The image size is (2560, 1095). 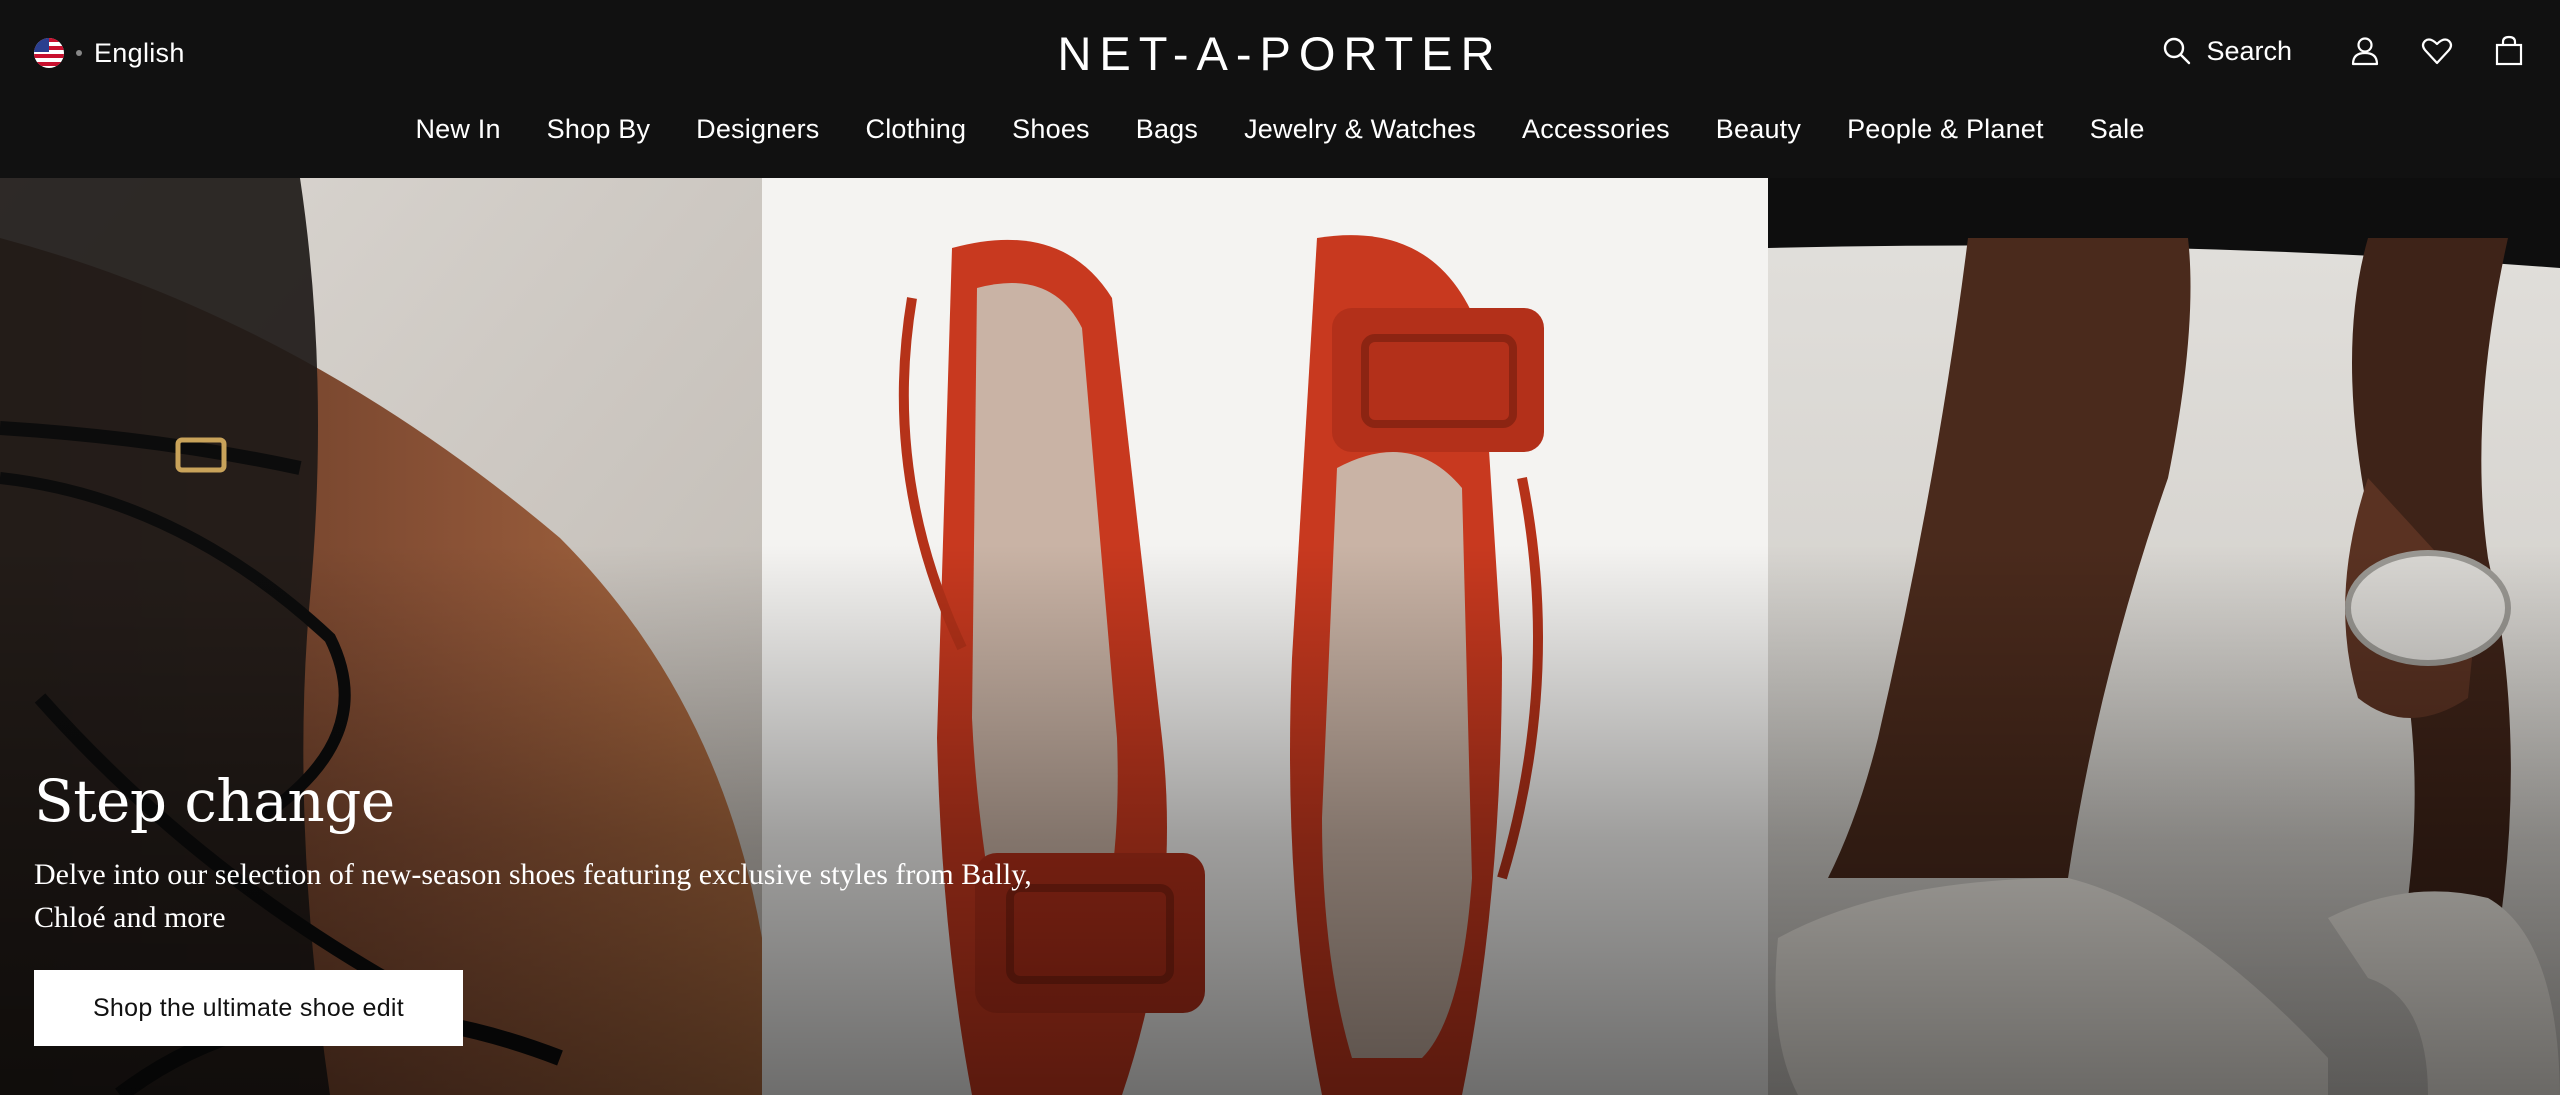 What do you see at coordinates (2344, 51) in the screenshot?
I see `utility-bar: Search` at bounding box center [2344, 51].